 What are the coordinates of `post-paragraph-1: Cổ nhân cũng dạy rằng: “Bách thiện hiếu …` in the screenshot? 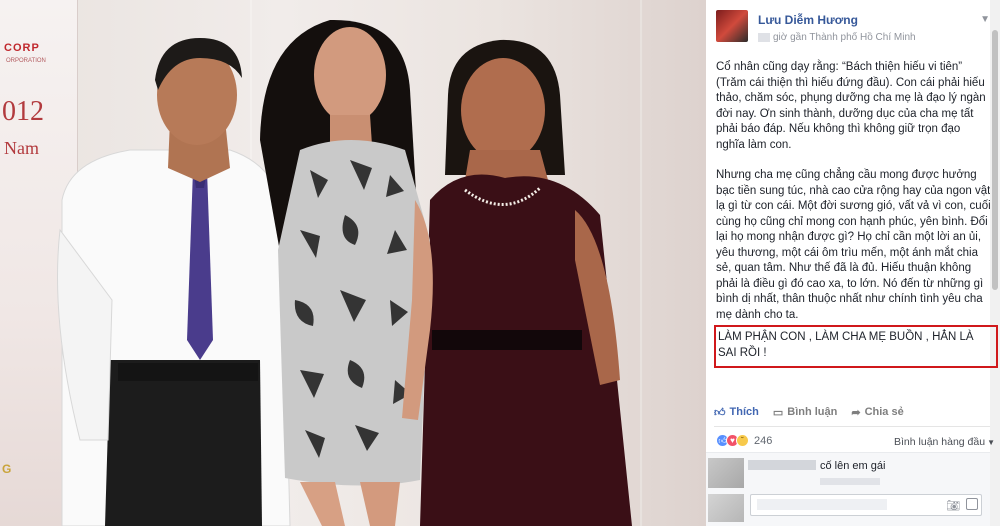 It's located at (851, 106).